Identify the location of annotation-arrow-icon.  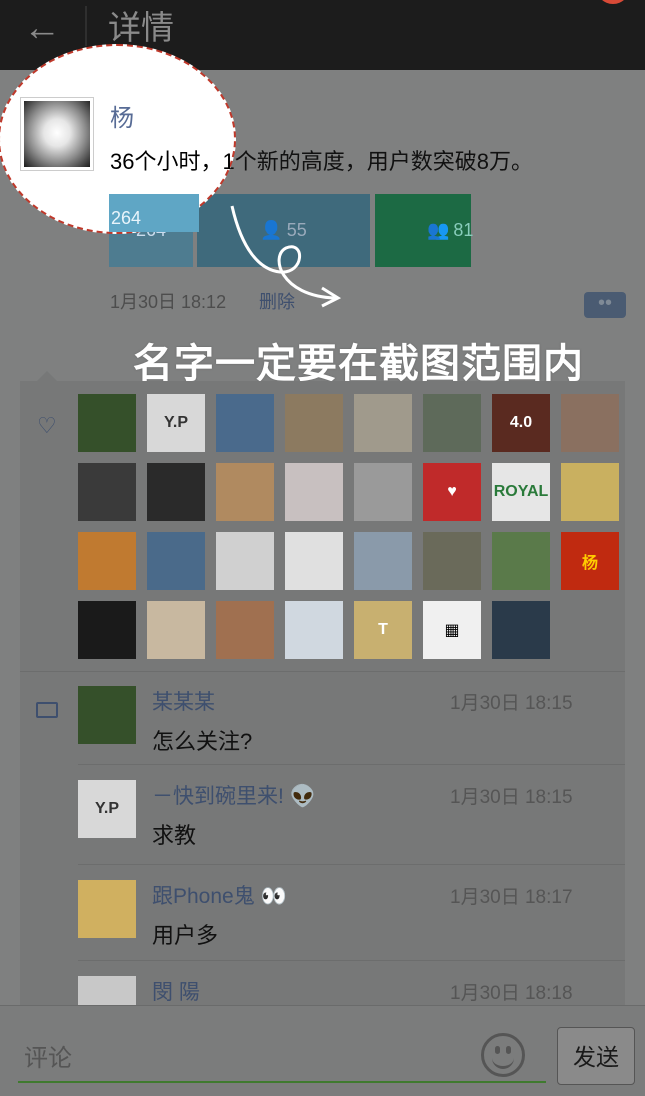
(286, 256).